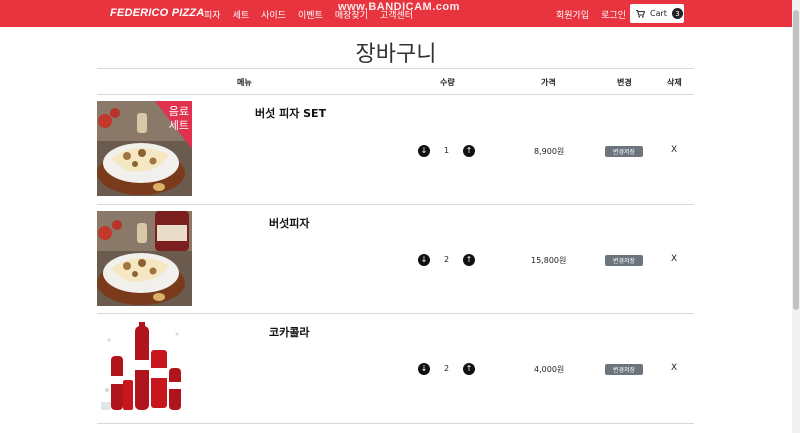  I want to click on scrollbar-thumb, so click(796, 160).